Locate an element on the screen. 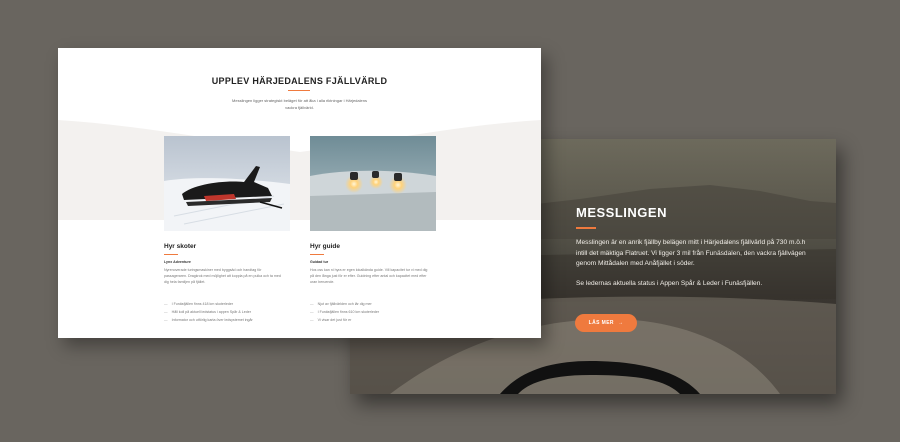 This screenshot has width=900, height=442. section-title-underline is located at coordinates (299, 90).